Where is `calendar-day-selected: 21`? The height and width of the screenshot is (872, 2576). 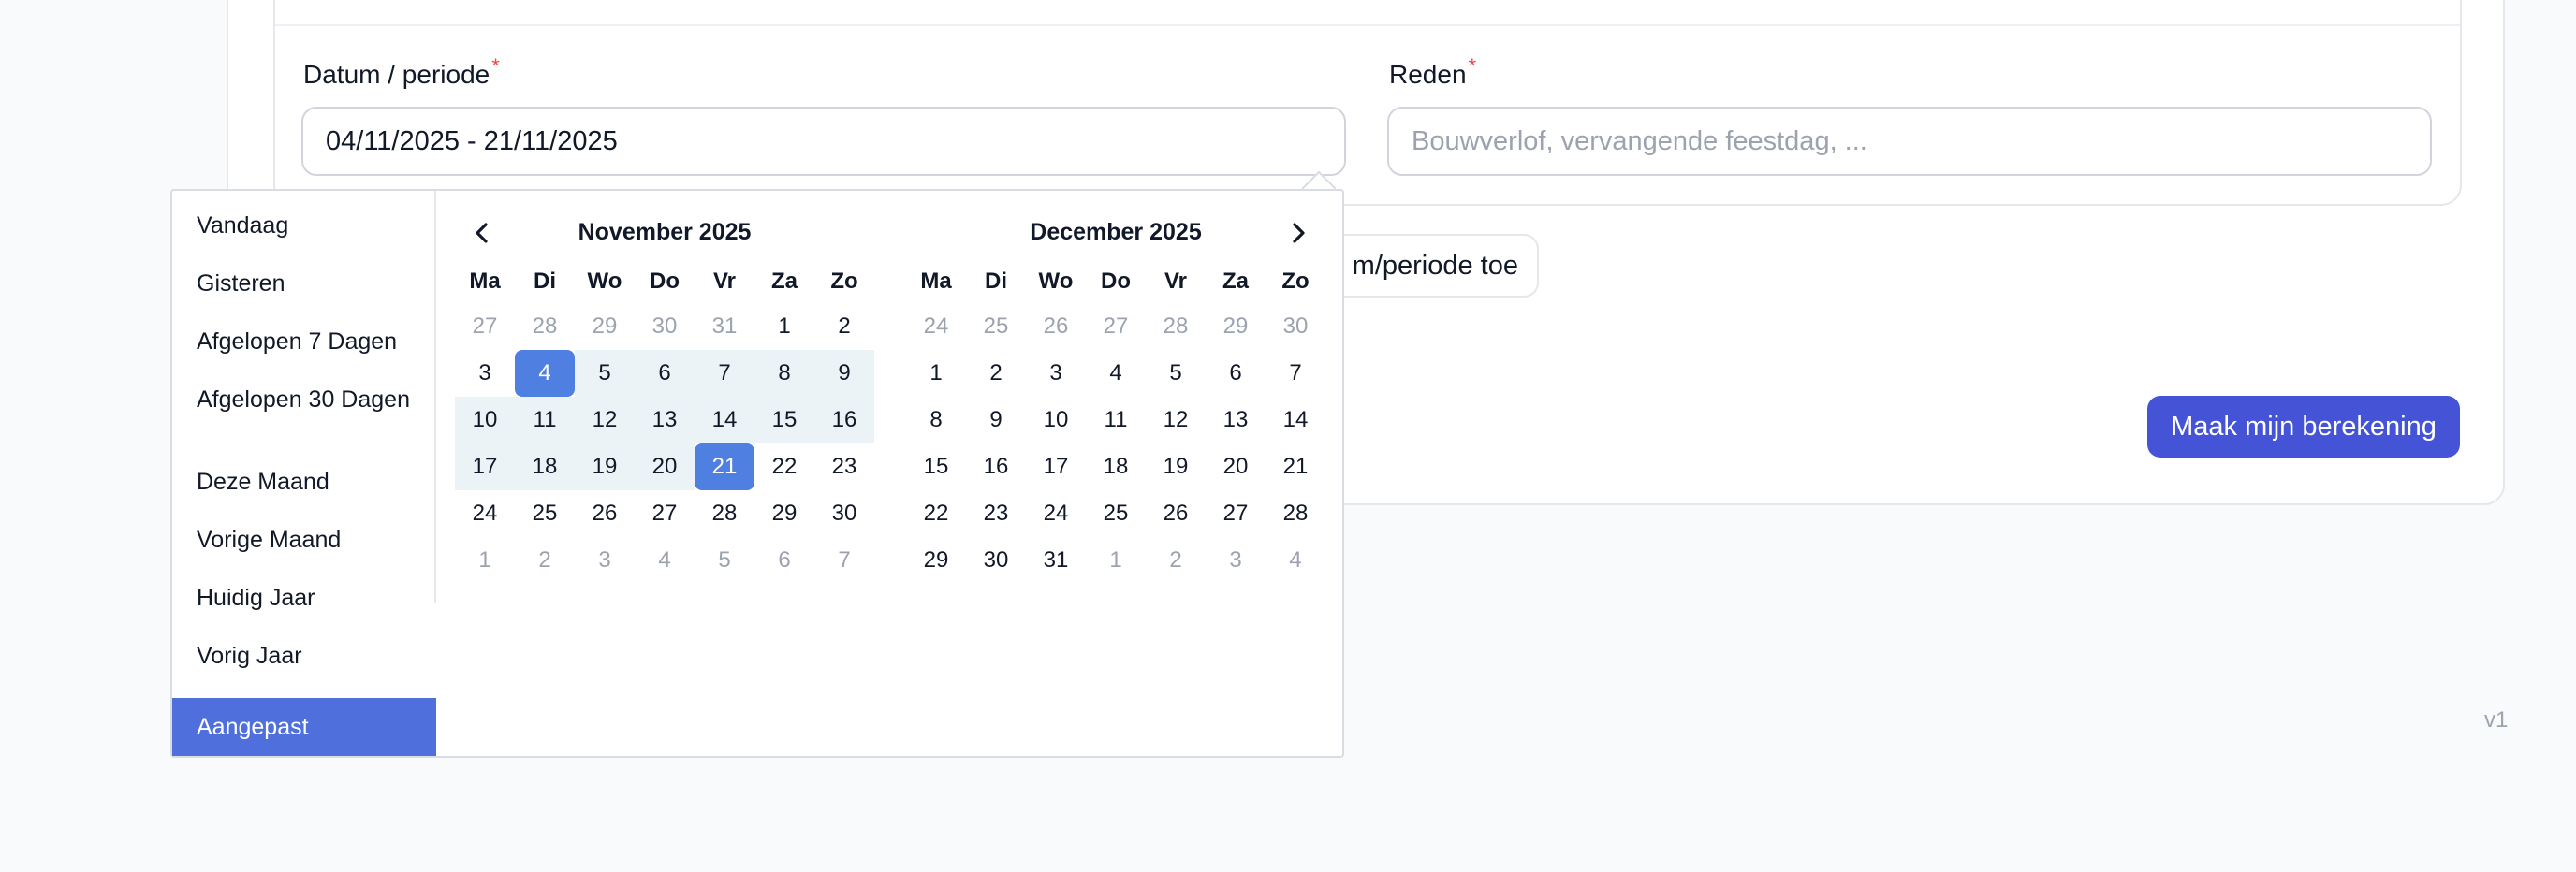 calendar-day-selected: 21 is located at coordinates (724, 466).